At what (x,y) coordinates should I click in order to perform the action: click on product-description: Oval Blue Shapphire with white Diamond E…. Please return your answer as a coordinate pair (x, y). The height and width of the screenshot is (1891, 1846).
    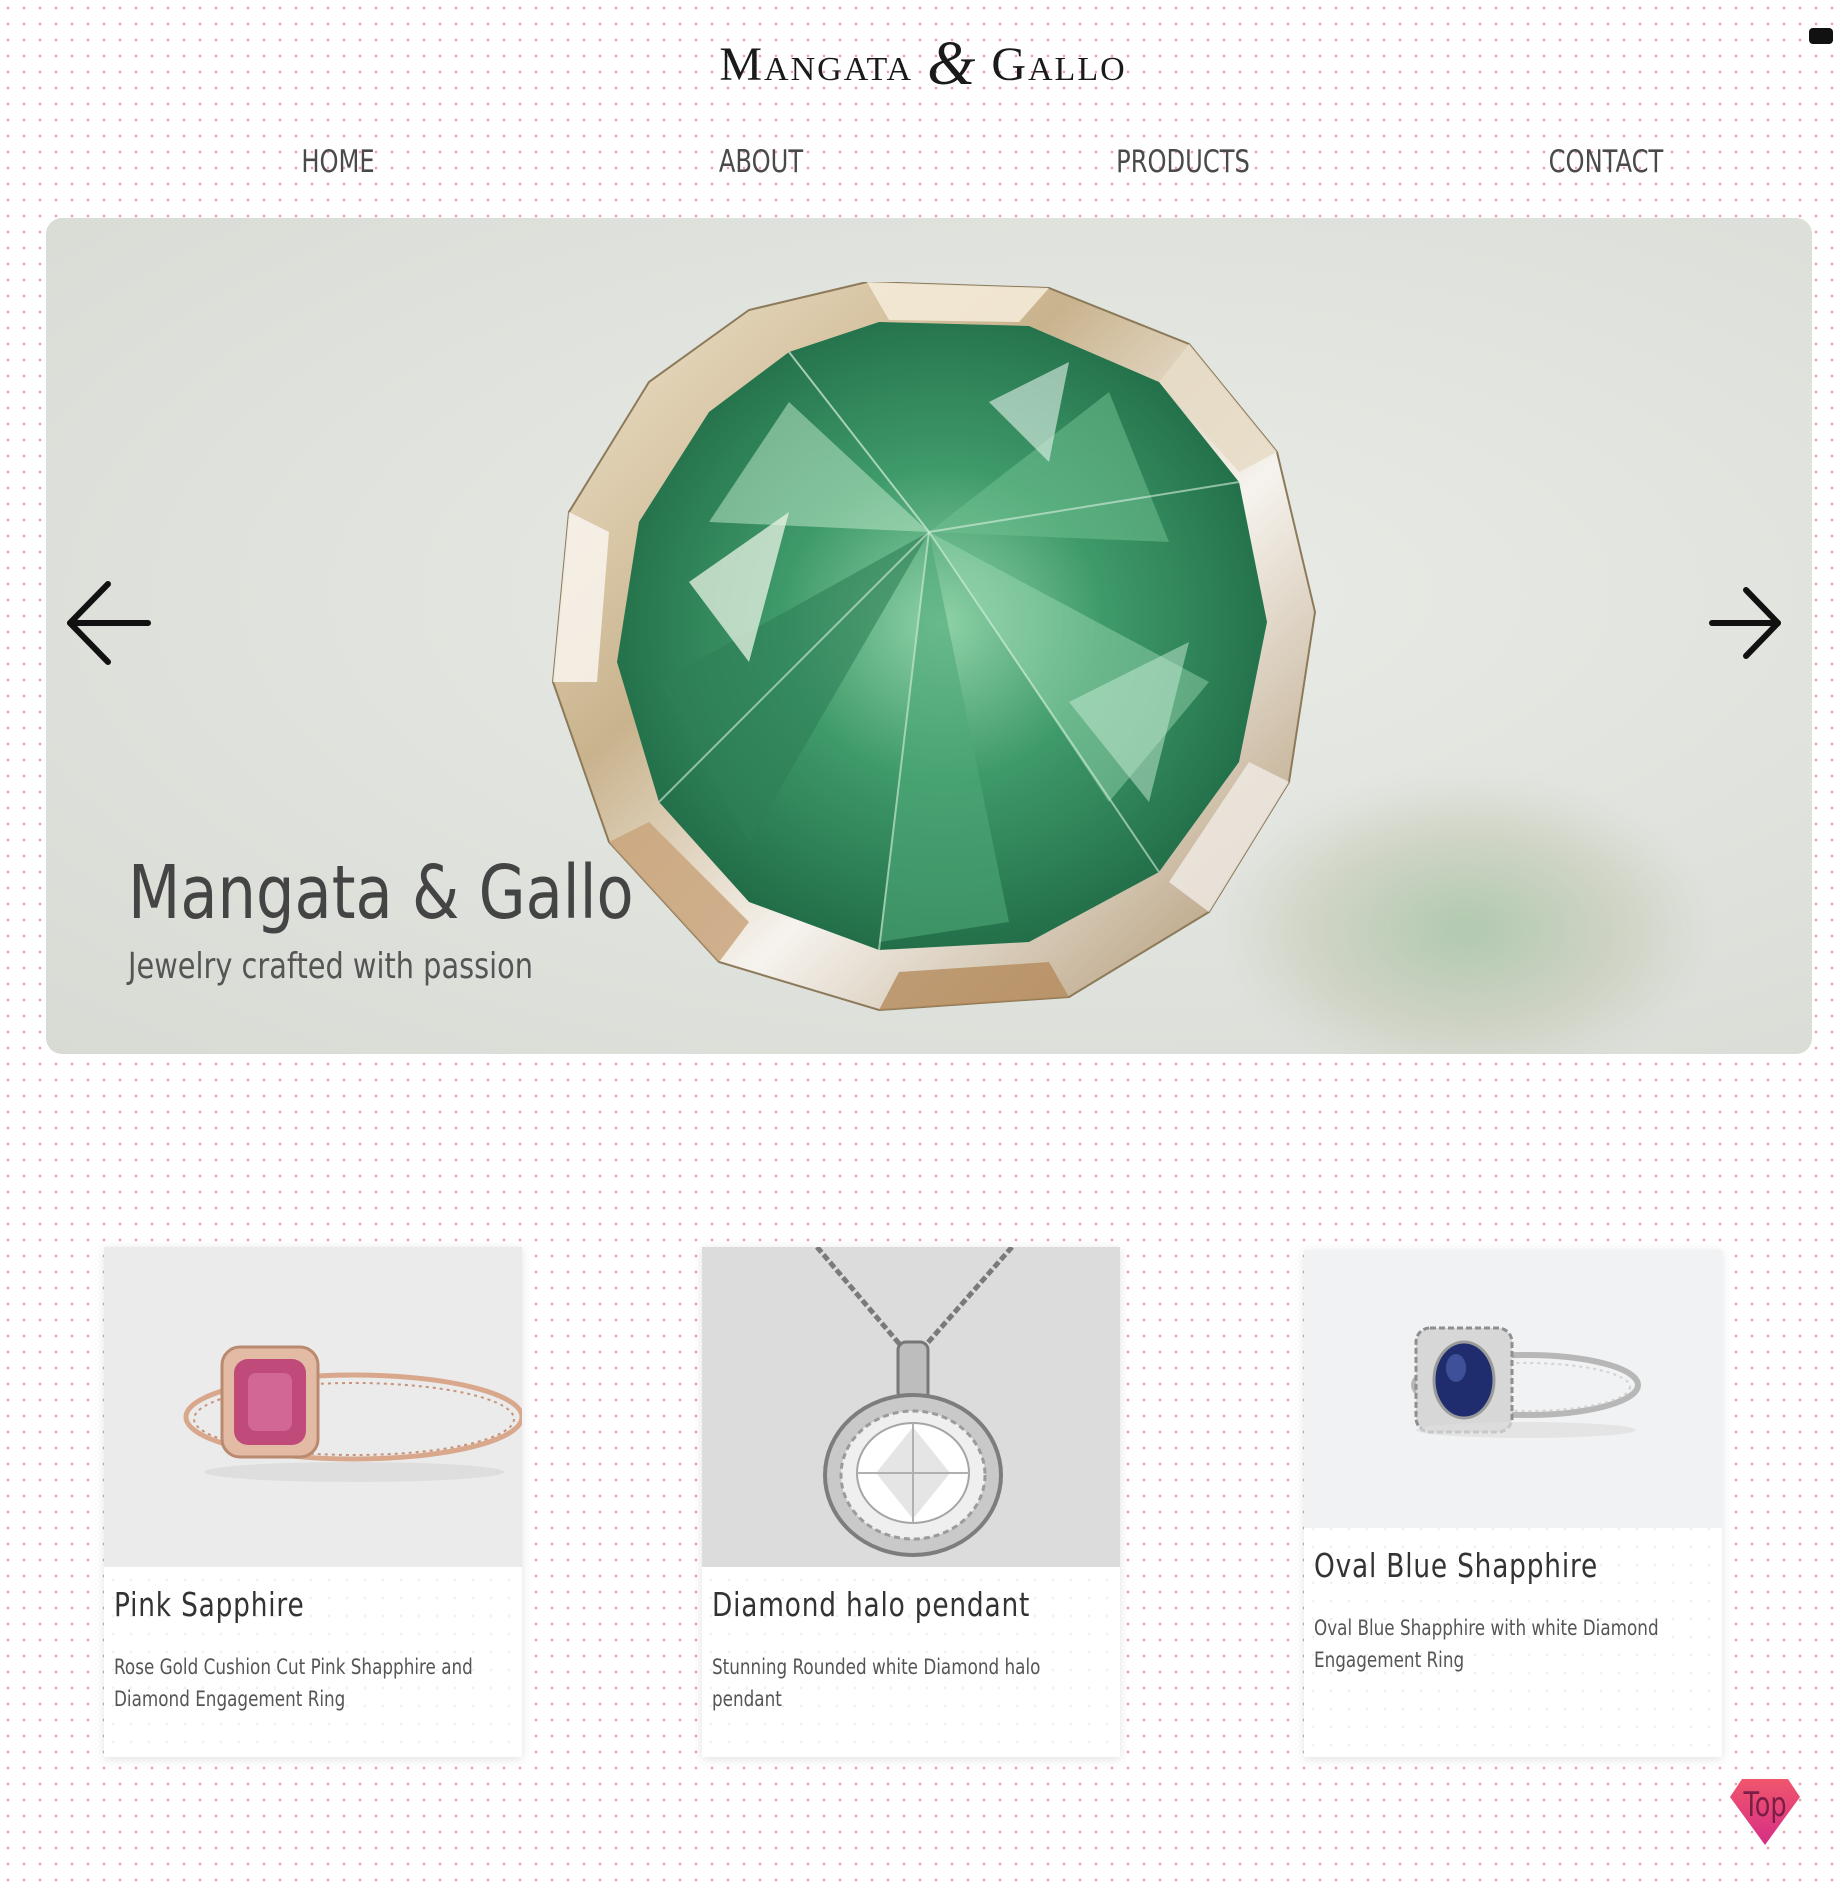
    Looking at the image, I should click on (1486, 1644).